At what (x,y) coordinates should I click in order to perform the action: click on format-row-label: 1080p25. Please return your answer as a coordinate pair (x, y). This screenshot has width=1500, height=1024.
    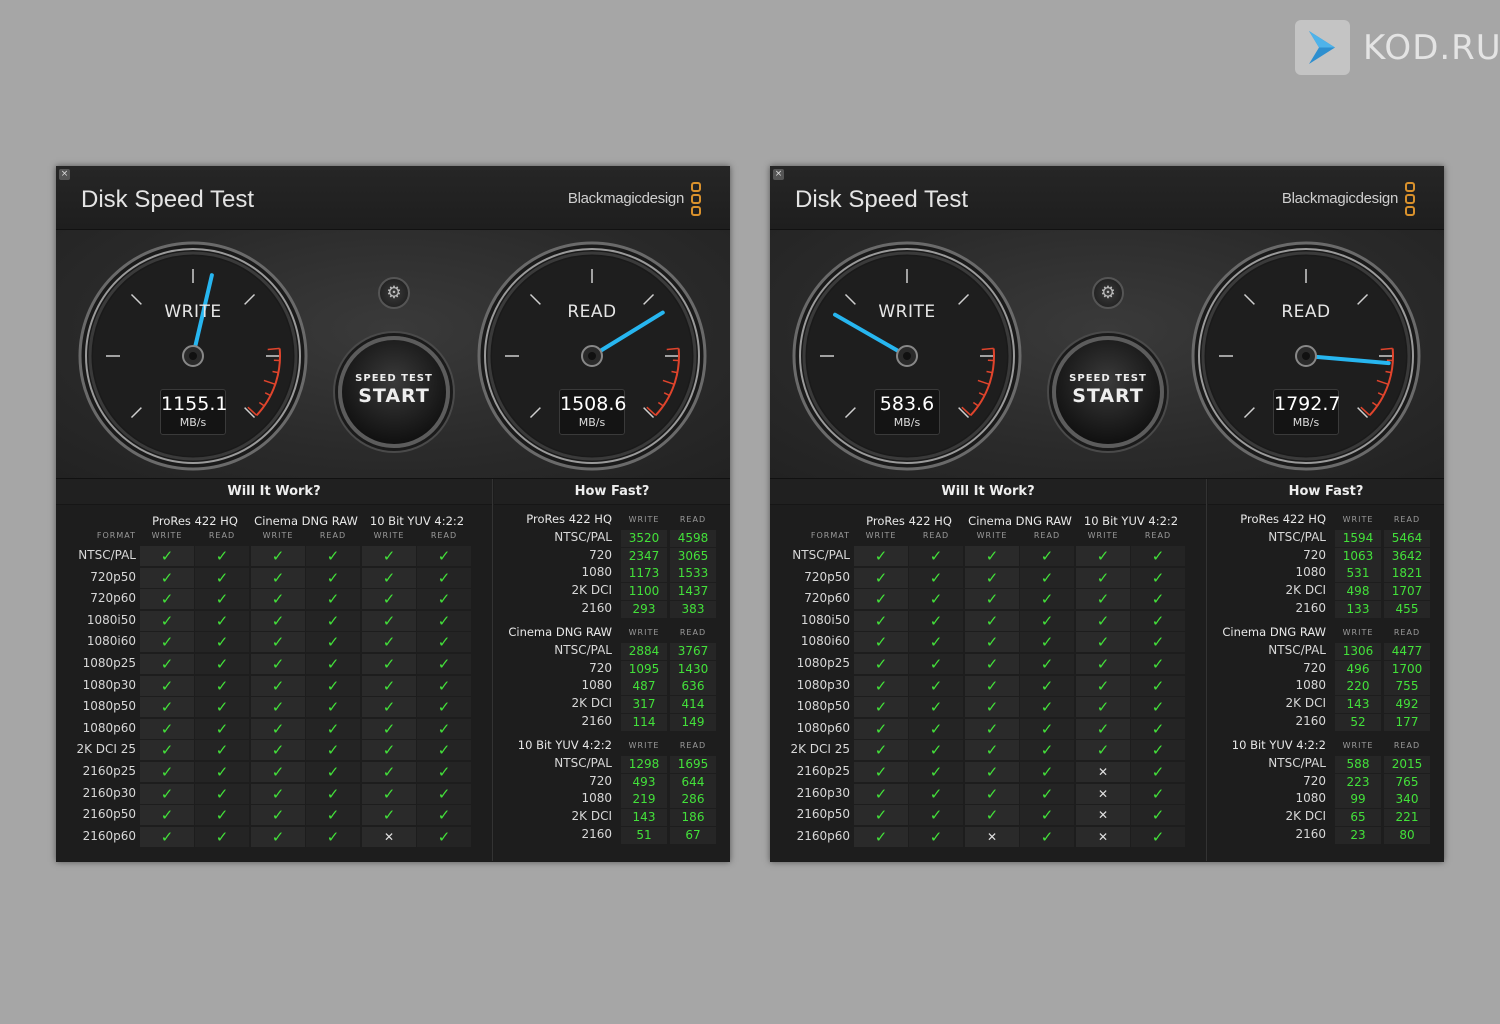
    Looking at the image, I should click on (823, 663).